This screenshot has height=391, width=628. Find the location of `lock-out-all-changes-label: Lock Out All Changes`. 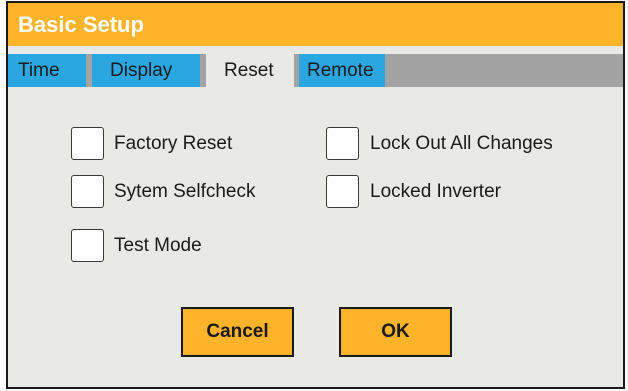

lock-out-all-changes-label: Lock Out All Changes is located at coordinates (461, 143).